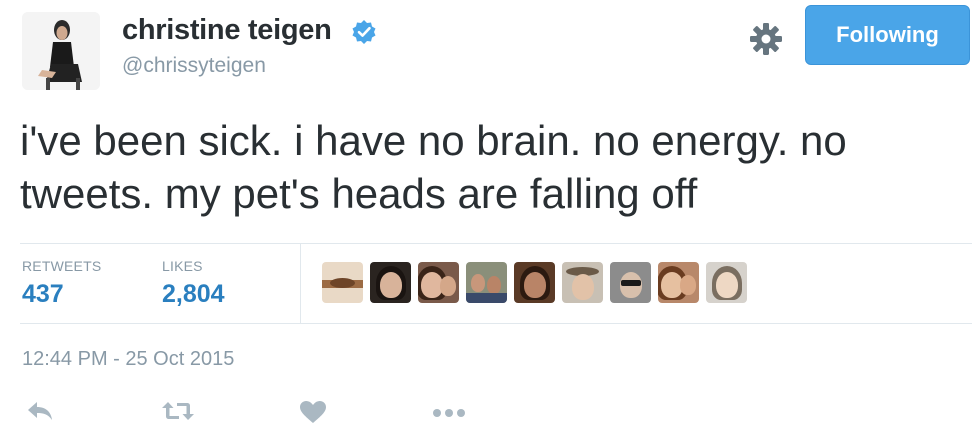 This screenshot has width=980, height=434. I want to click on retweets-stat: RETWEETS 437, so click(61, 283).